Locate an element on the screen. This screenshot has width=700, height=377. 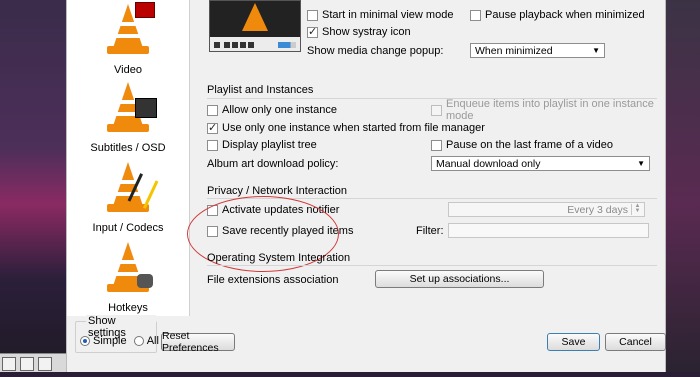
systray-checkbox is located at coordinates (312, 31).